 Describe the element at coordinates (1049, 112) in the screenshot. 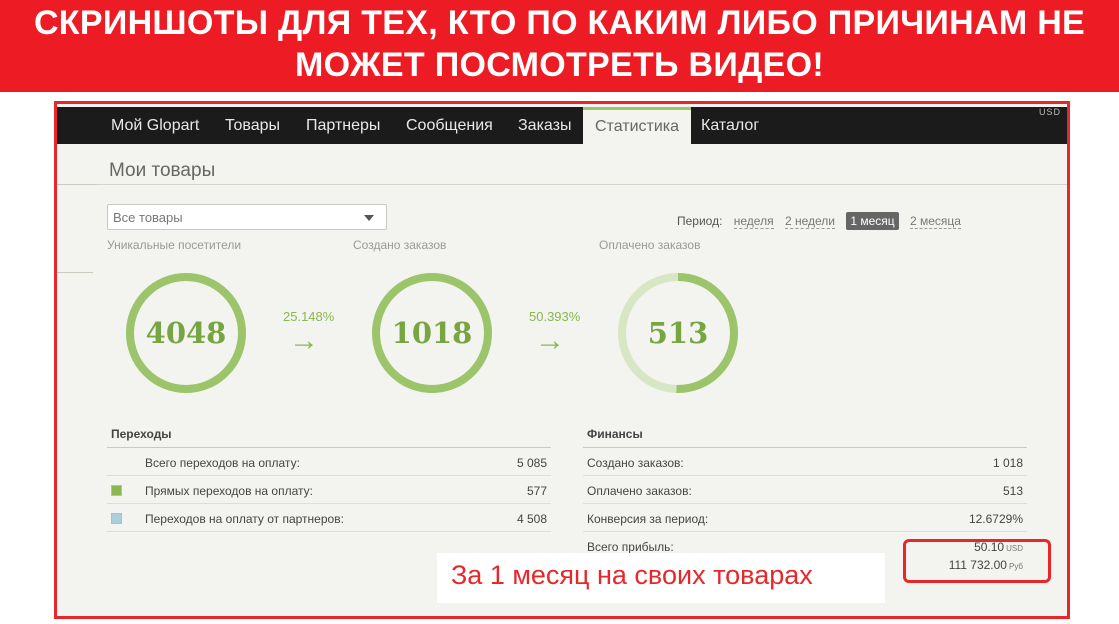

I see `currency-corner: USD` at that location.